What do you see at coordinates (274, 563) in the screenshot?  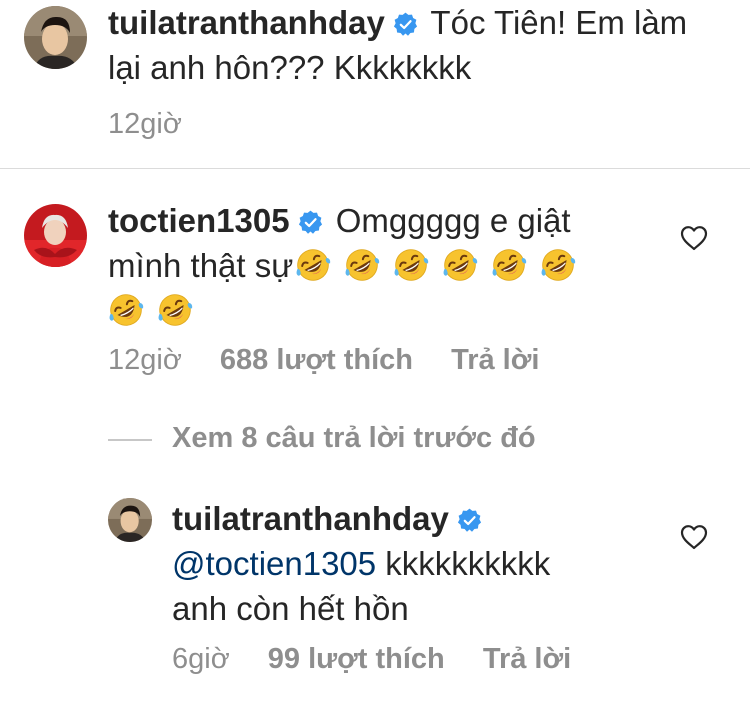 I see `mention-link: @toctien1305` at bounding box center [274, 563].